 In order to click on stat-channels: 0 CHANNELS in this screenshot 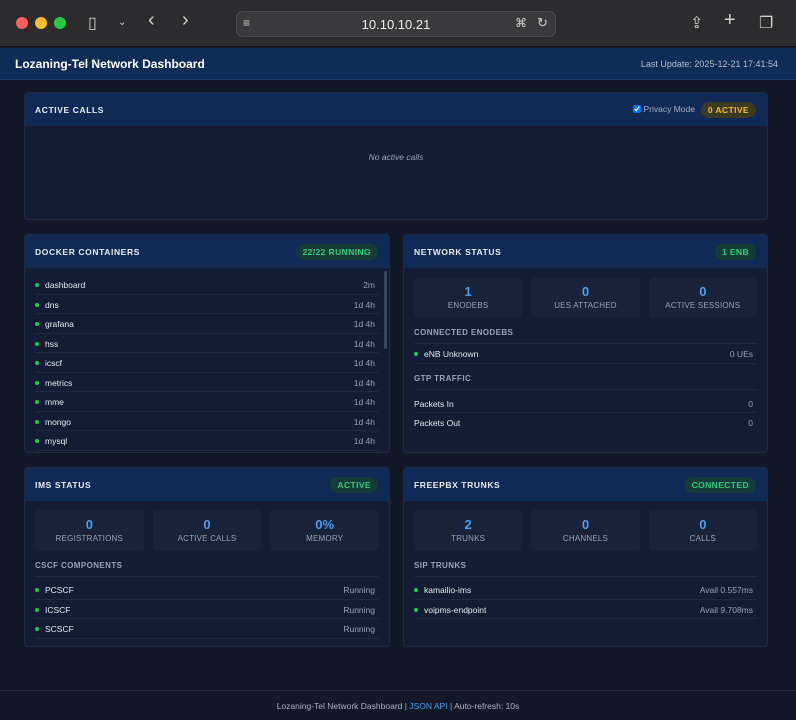, I will do `click(585, 530)`.